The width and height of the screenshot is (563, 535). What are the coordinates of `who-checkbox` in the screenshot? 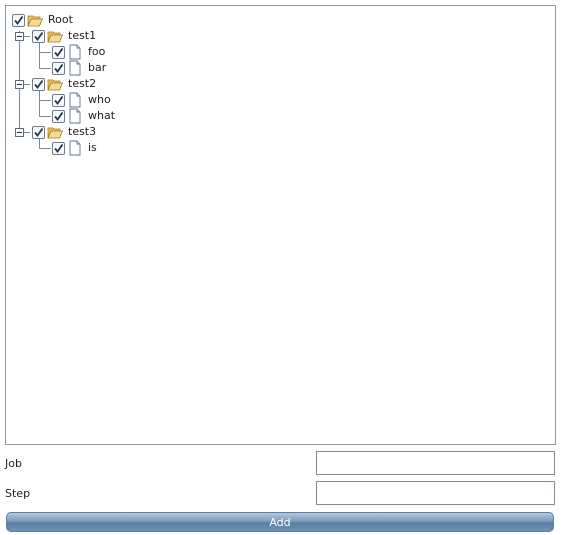 It's located at (58, 100).